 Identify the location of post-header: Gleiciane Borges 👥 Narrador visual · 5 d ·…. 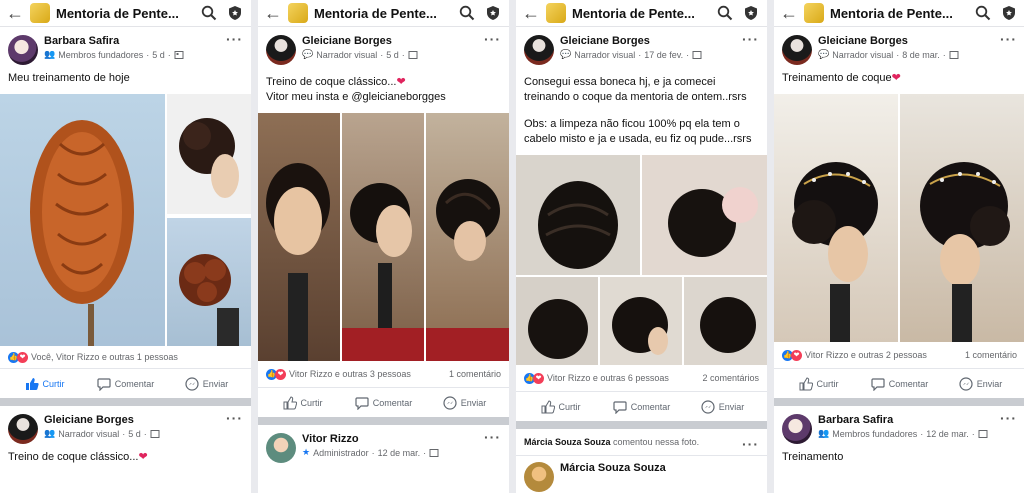
(125, 425).